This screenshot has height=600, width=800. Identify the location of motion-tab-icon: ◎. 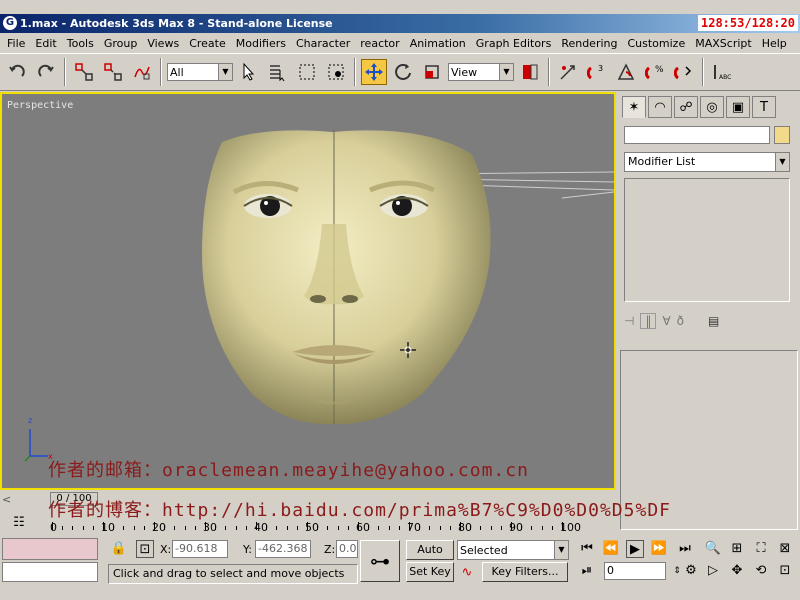
(712, 107).